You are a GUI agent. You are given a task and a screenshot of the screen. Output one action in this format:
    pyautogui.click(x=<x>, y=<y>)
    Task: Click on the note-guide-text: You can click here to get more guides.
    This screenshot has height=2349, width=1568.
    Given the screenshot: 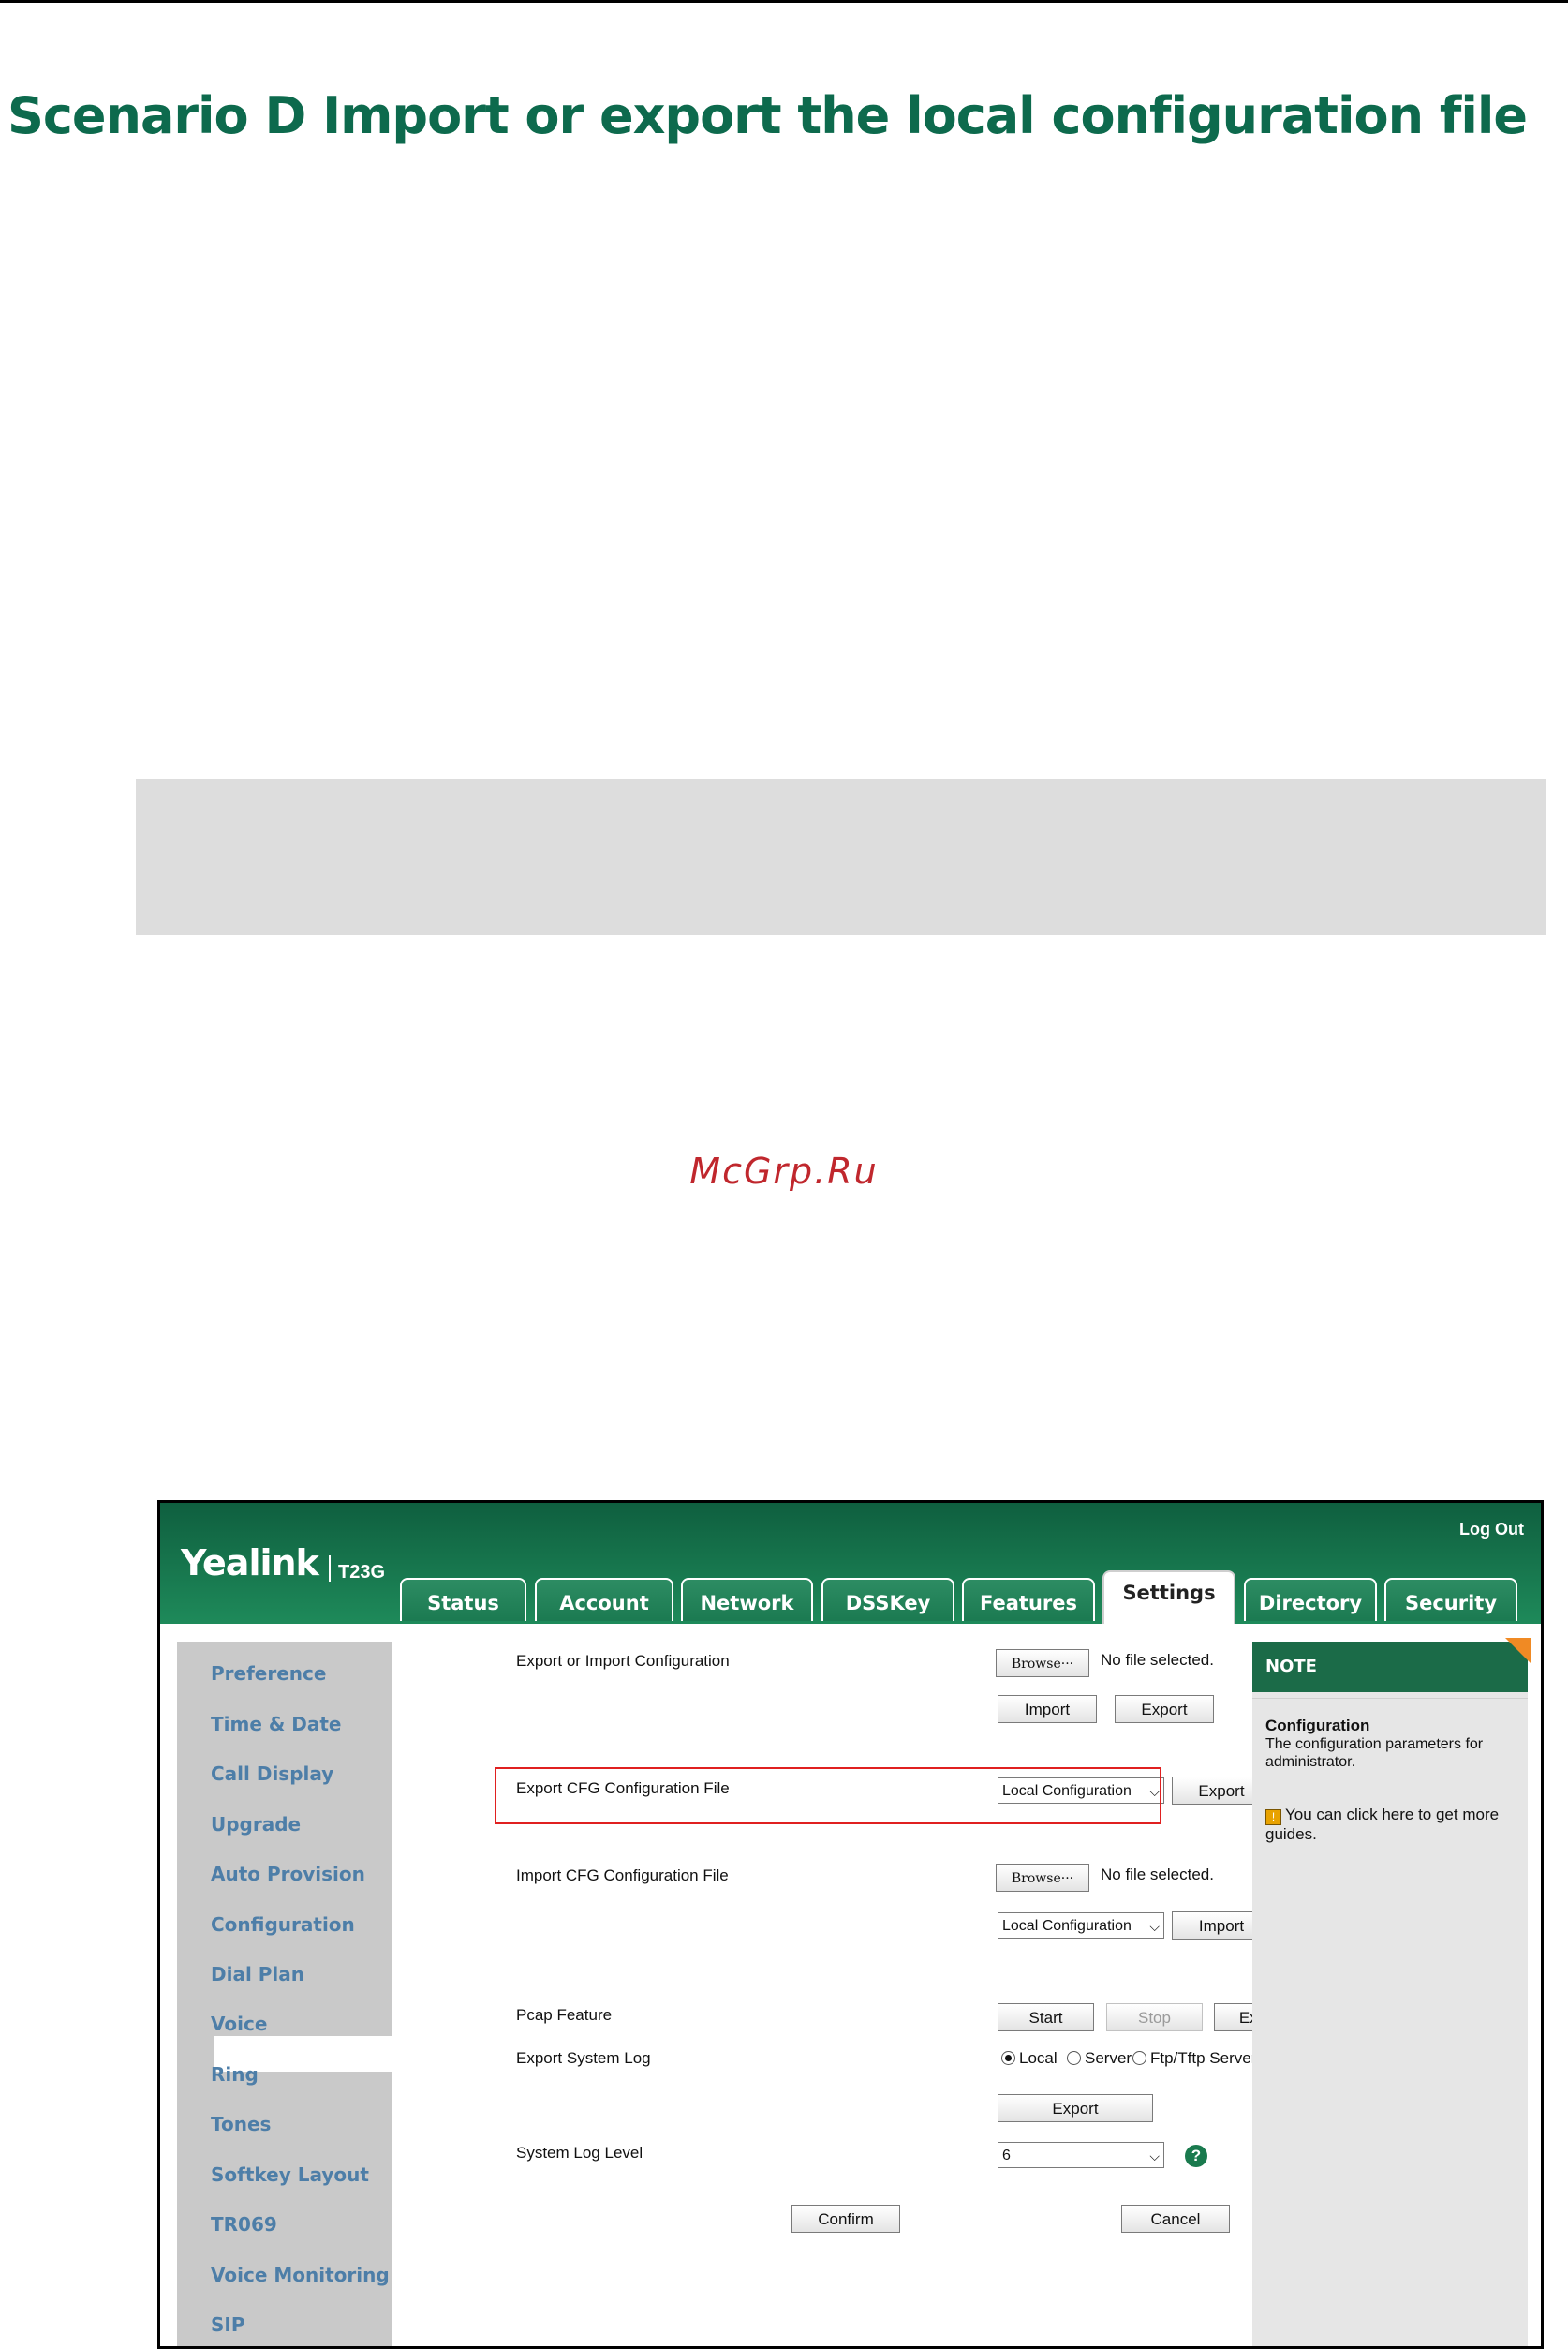 What is the action you would take?
    pyautogui.click(x=1382, y=1825)
    